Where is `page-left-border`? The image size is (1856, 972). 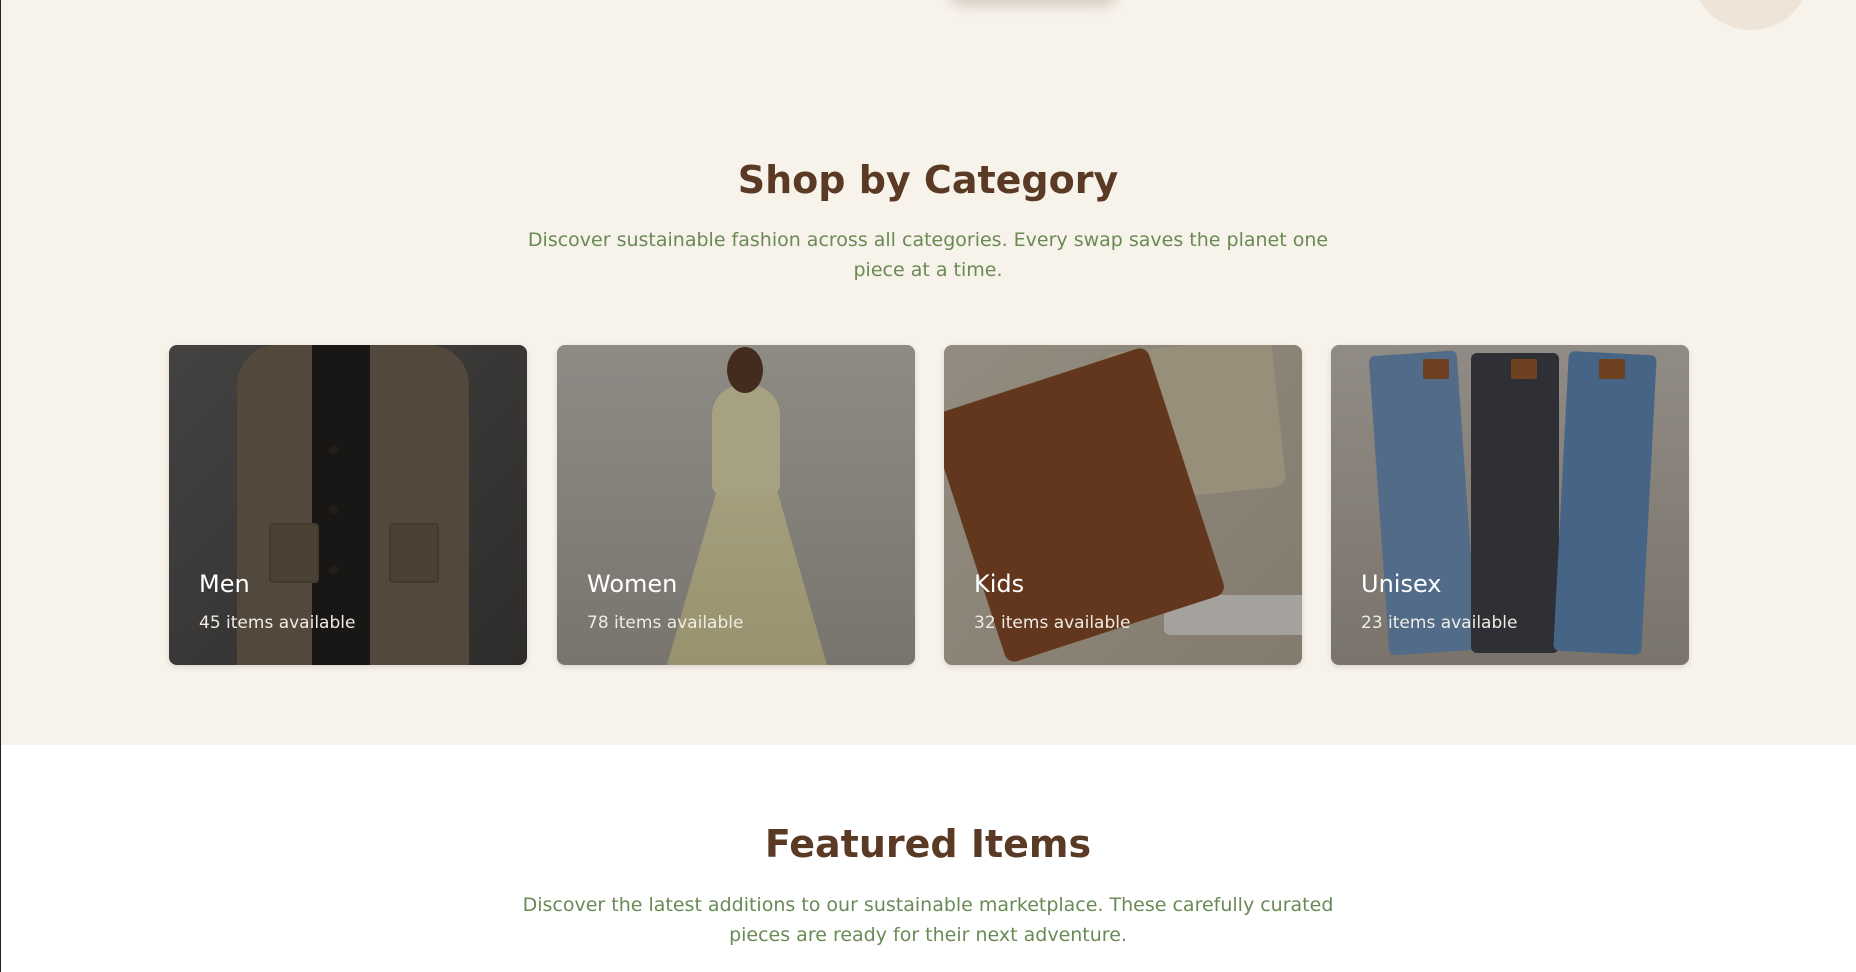
page-left-border is located at coordinates (0, 486).